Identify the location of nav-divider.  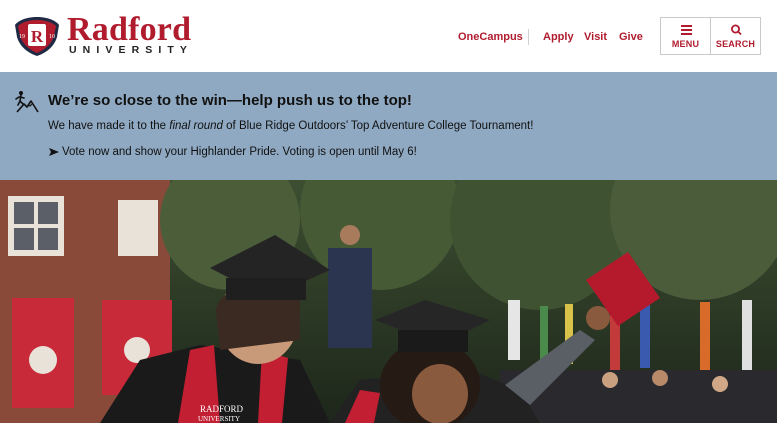
(528, 37).